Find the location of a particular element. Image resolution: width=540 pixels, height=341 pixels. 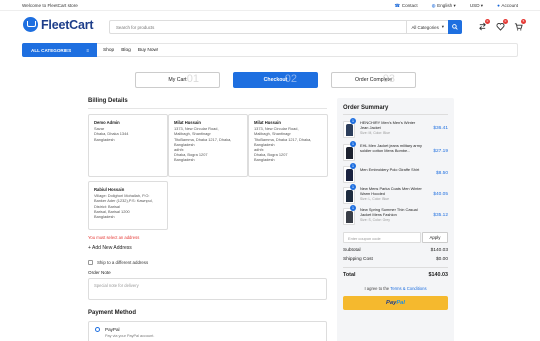

menu-icon: ≡ is located at coordinates (87, 50).